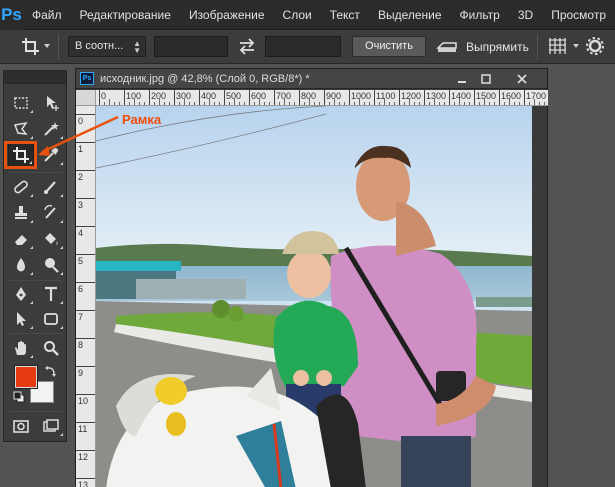 This screenshot has height=487, width=615. Describe the element at coordinates (35, 77) in the screenshot. I see `tools-panel-grip` at that location.